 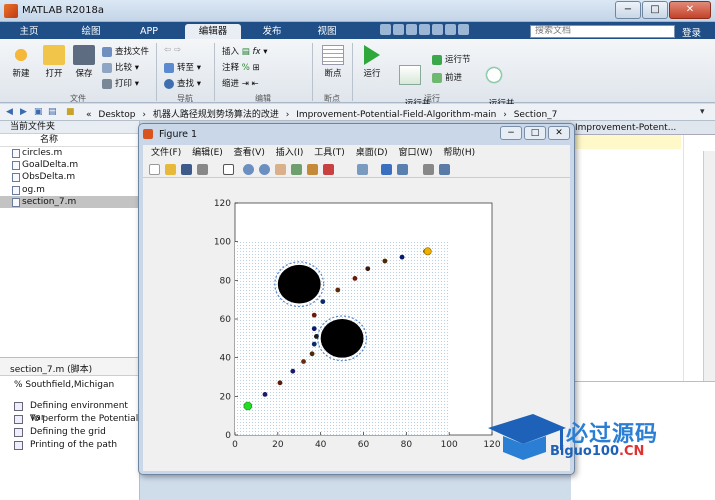 I want to click on y-tick-label: 100, so click(x=222, y=243).